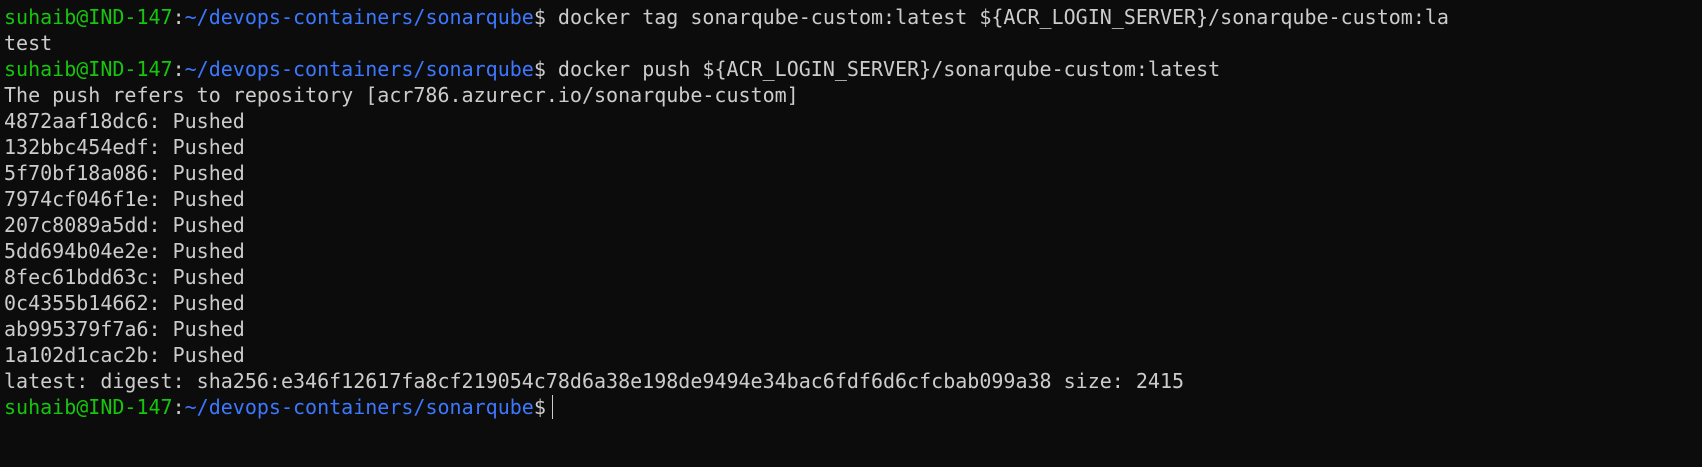 This screenshot has height=467, width=1702. I want to click on output-line-layer: 4872aaf18dc6: Pushed, so click(124, 121).